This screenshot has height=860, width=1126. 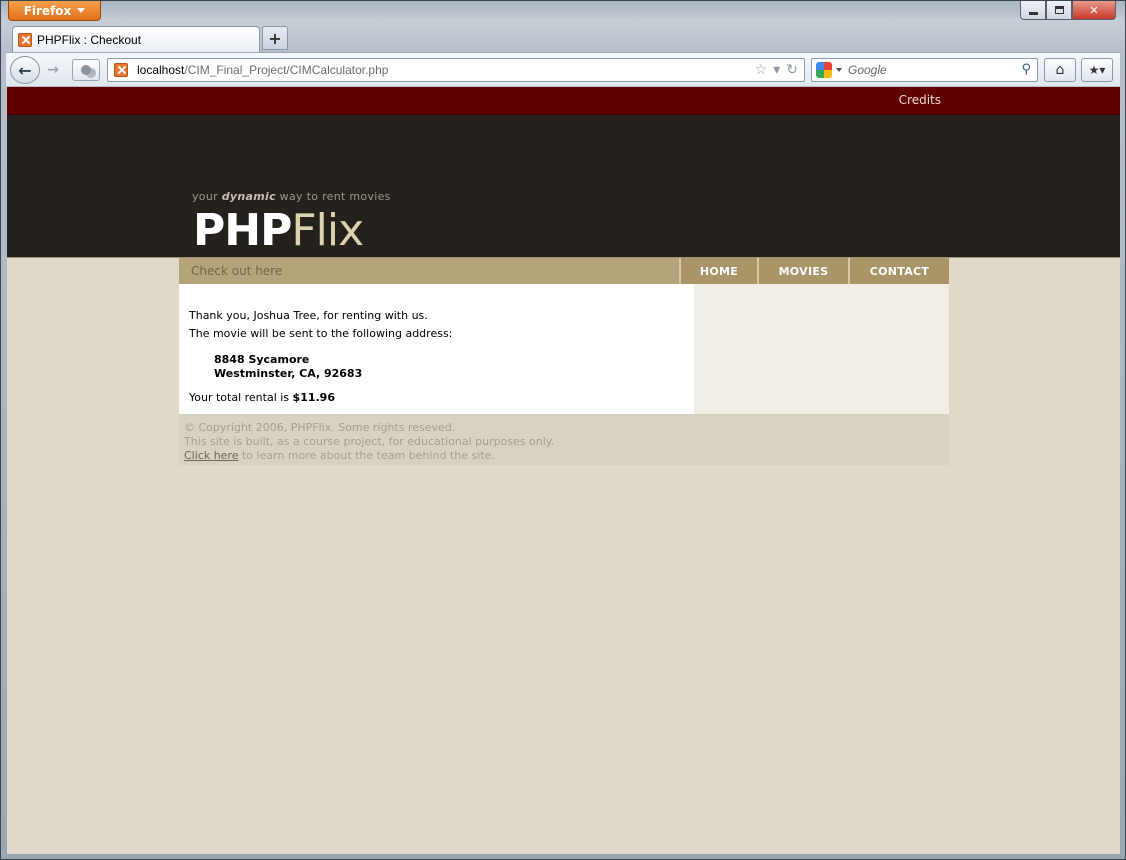 I want to click on forward-button: →, so click(x=53, y=70).